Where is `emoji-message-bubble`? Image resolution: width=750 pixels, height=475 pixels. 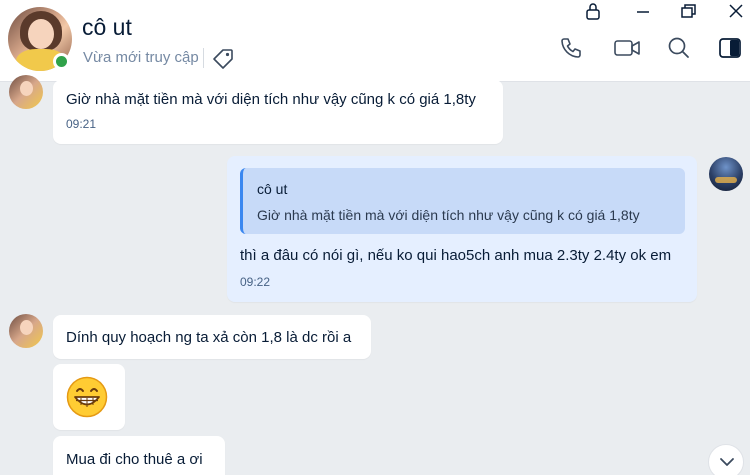 emoji-message-bubble is located at coordinates (89, 397).